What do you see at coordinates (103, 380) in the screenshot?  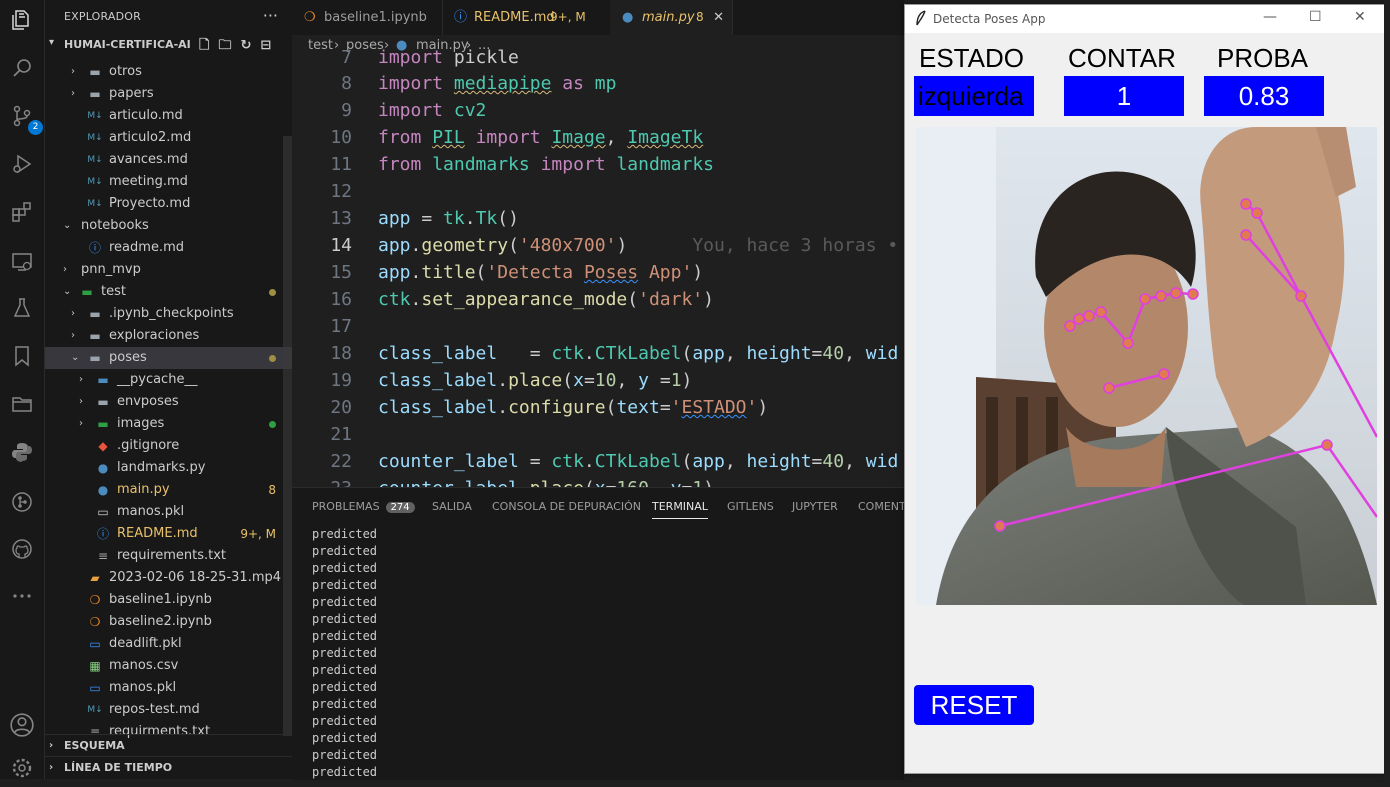 I see `python-folder-icon: ▬` at bounding box center [103, 380].